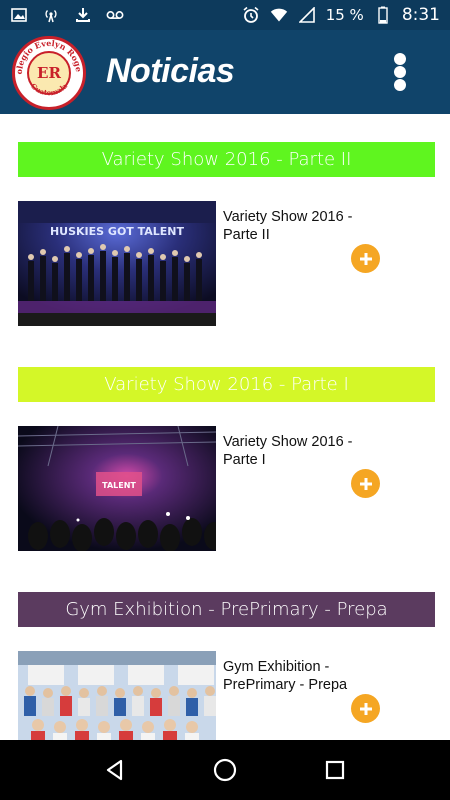  Describe the element at coordinates (225, 15) in the screenshot. I see `status-bar: 15 % 8:31` at that location.